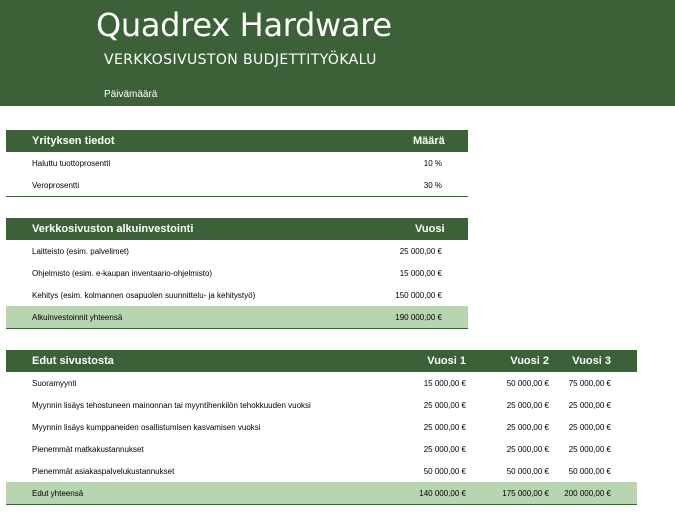 The image size is (675, 520). I want to click on total-label: Edut yhteensä, so click(58, 493).